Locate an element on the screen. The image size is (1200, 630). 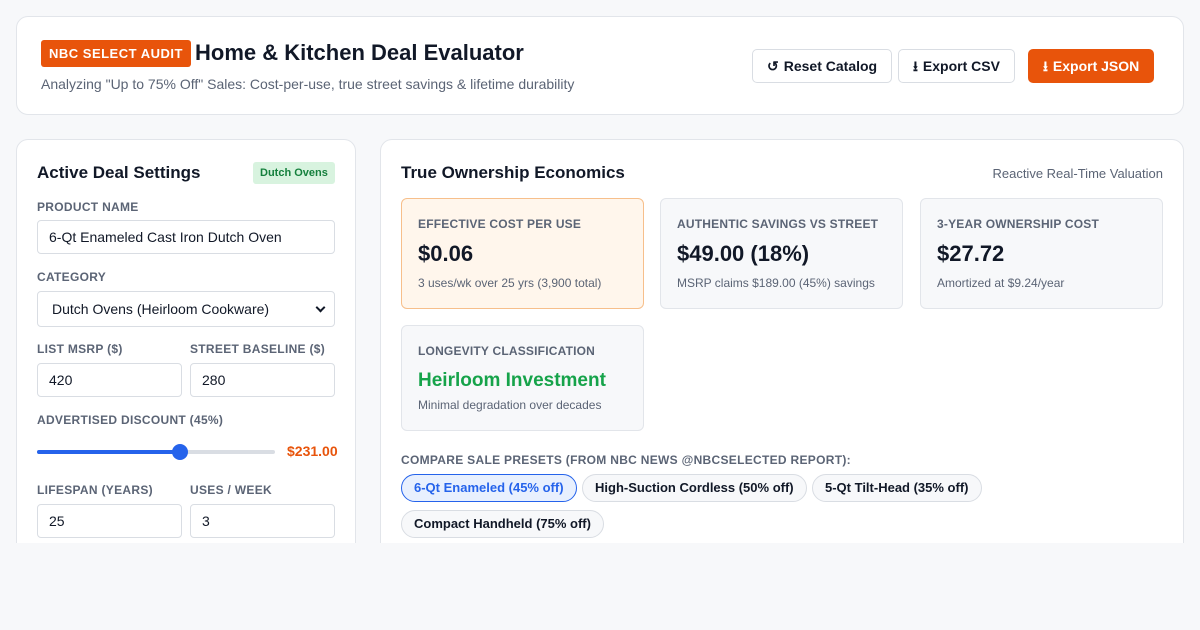
metric-note: MSRP claims $189.00 (45%) savings is located at coordinates (776, 283).